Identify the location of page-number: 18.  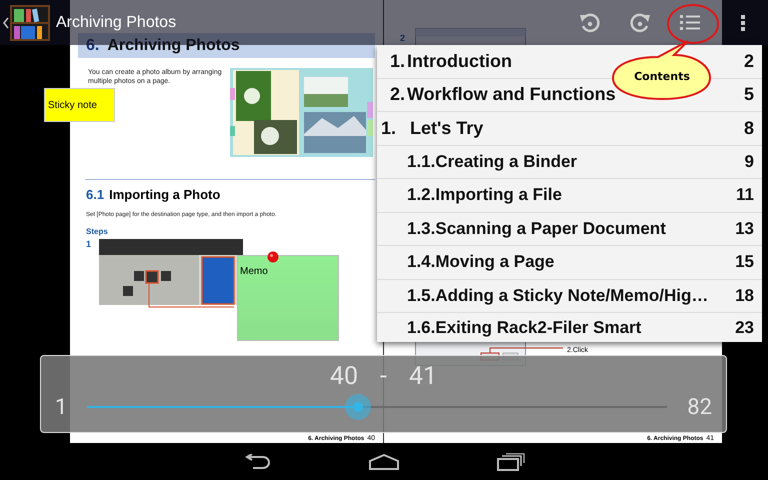
(744, 296).